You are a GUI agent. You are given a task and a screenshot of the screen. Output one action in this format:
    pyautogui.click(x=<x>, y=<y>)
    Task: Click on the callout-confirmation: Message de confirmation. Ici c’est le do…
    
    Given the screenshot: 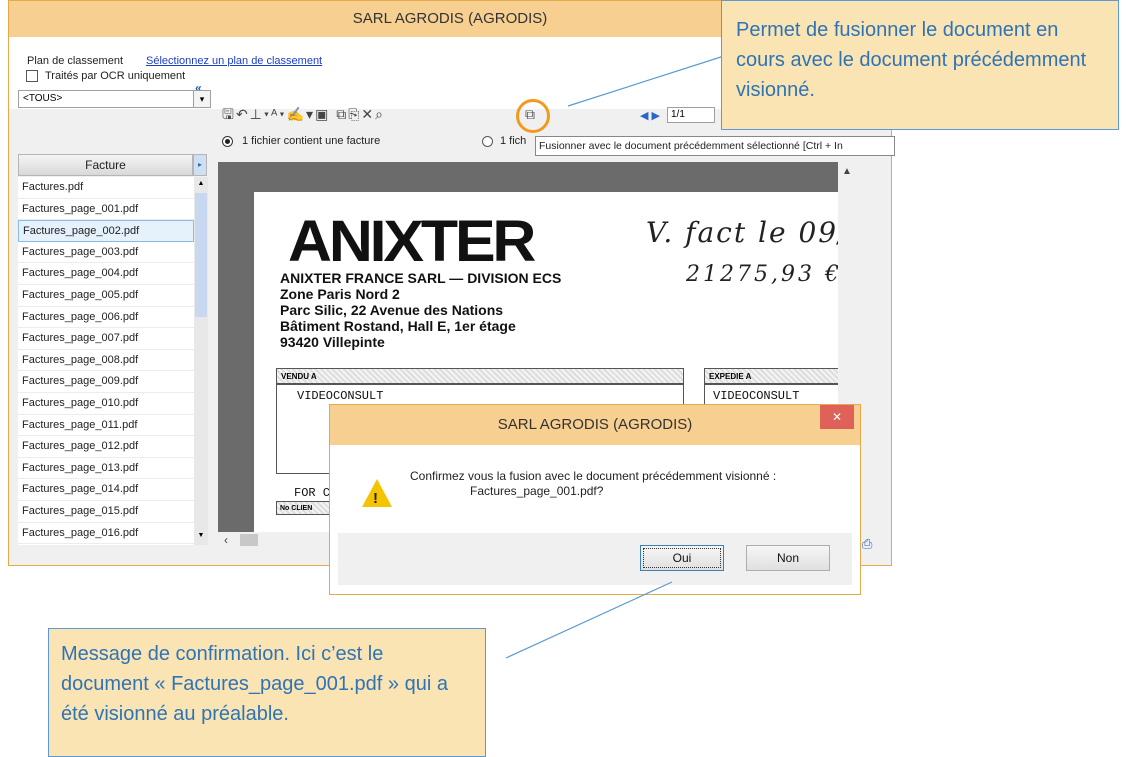 What is the action you would take?
    pyautogui.click(x=267, y=692)
    